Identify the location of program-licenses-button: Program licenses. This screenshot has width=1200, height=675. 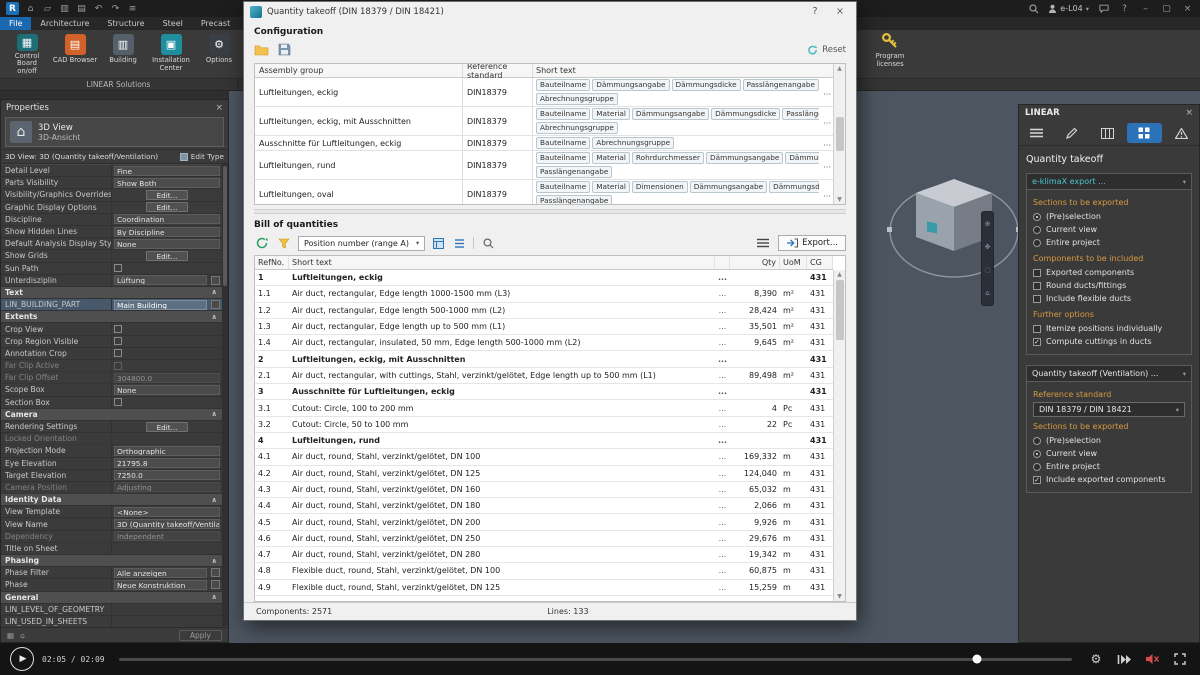
(890, 60).